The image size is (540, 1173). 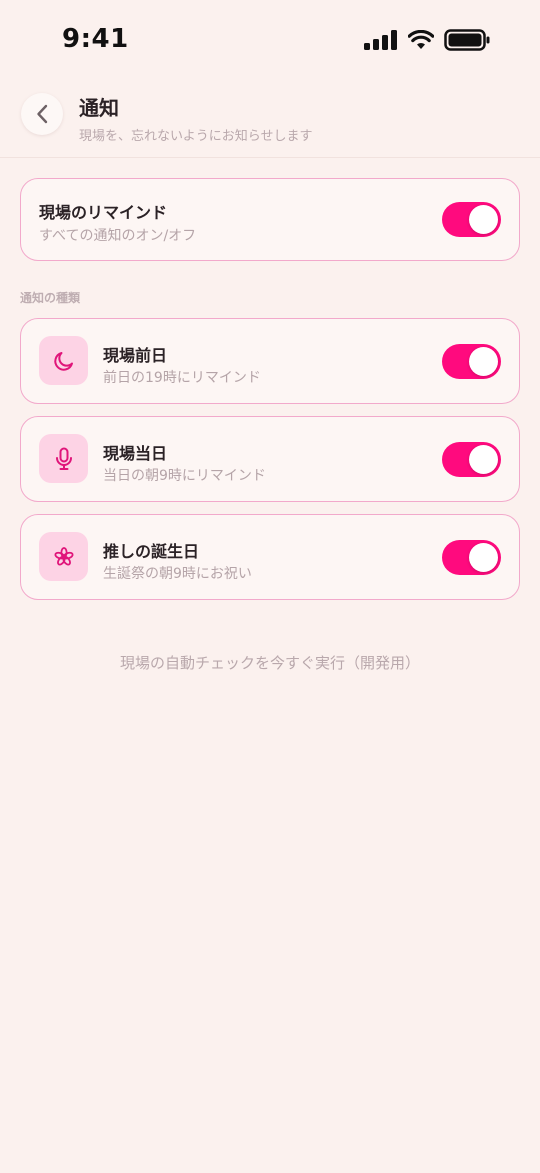 What do you see at coordinates (270, 119) in the screenshot?
I see `header: 通知 現場を、忘れないようにお知らせします` at bounding box center [270, 119].